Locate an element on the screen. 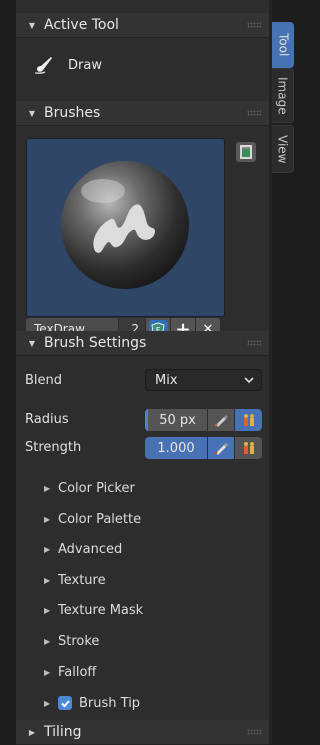 The width and height of the screenshot is (320, 745). subpanel-label: Advanced is located at coordinates (90, 549).